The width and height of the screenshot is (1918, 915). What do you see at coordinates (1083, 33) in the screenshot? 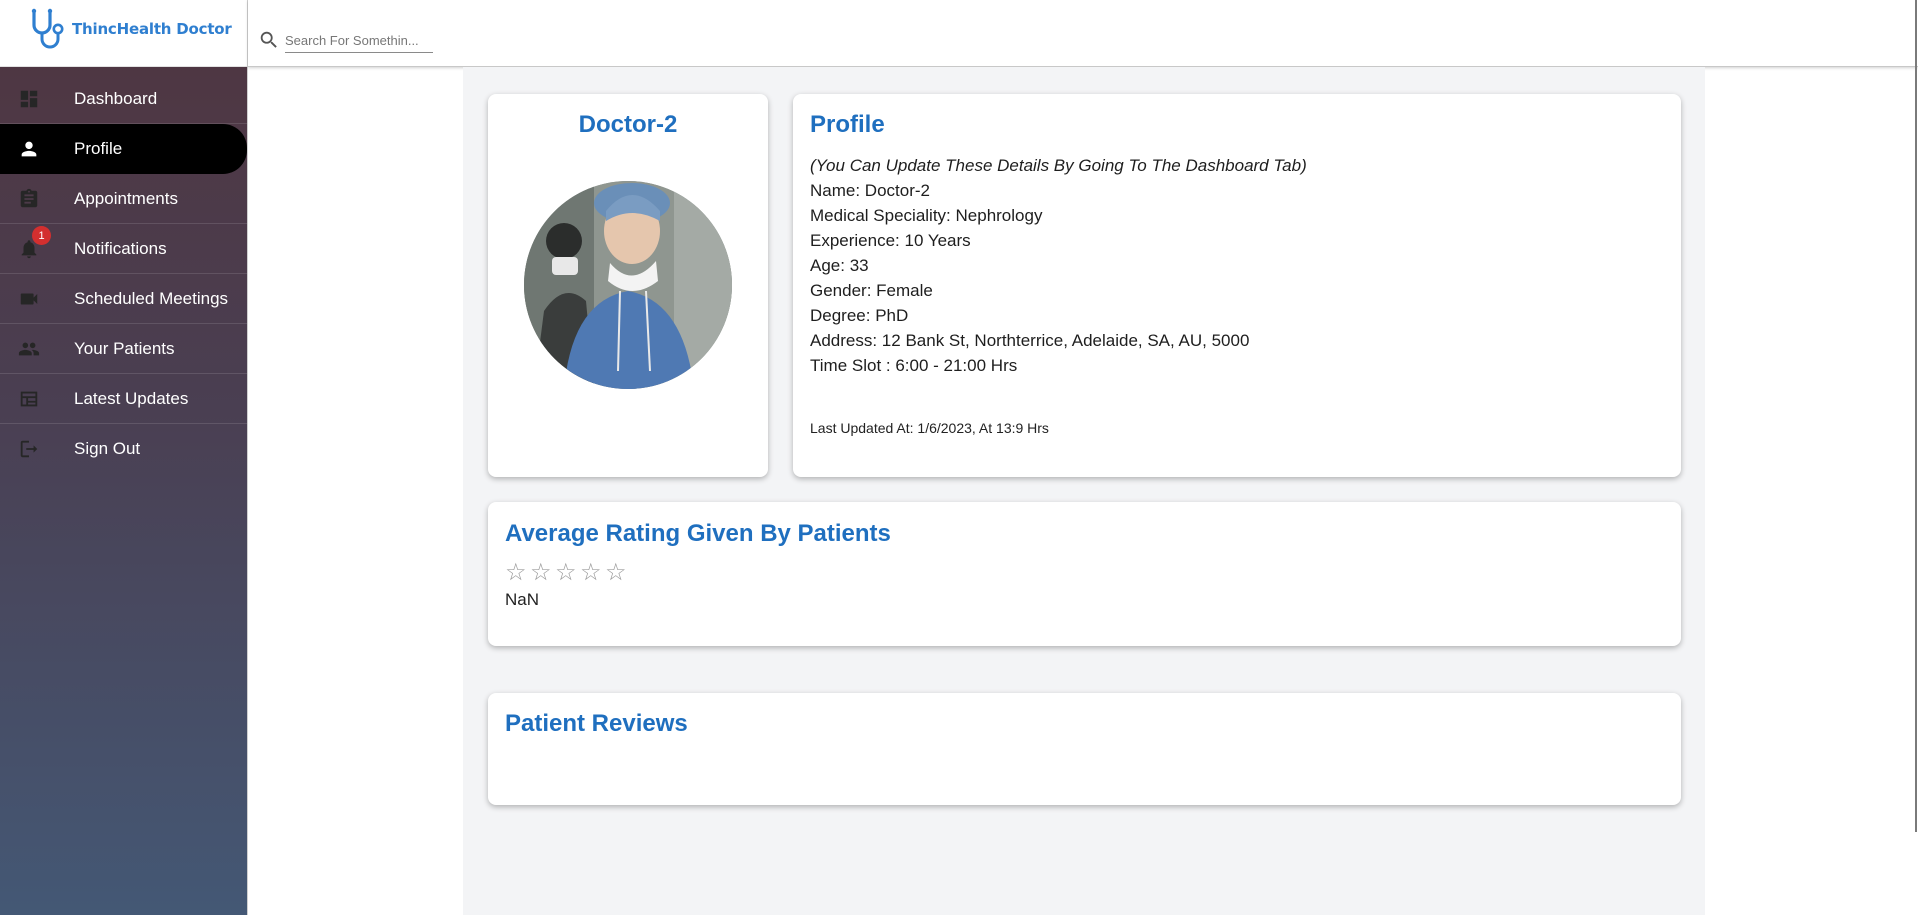
I see `top-bar` at bounding box center [1083, 33].